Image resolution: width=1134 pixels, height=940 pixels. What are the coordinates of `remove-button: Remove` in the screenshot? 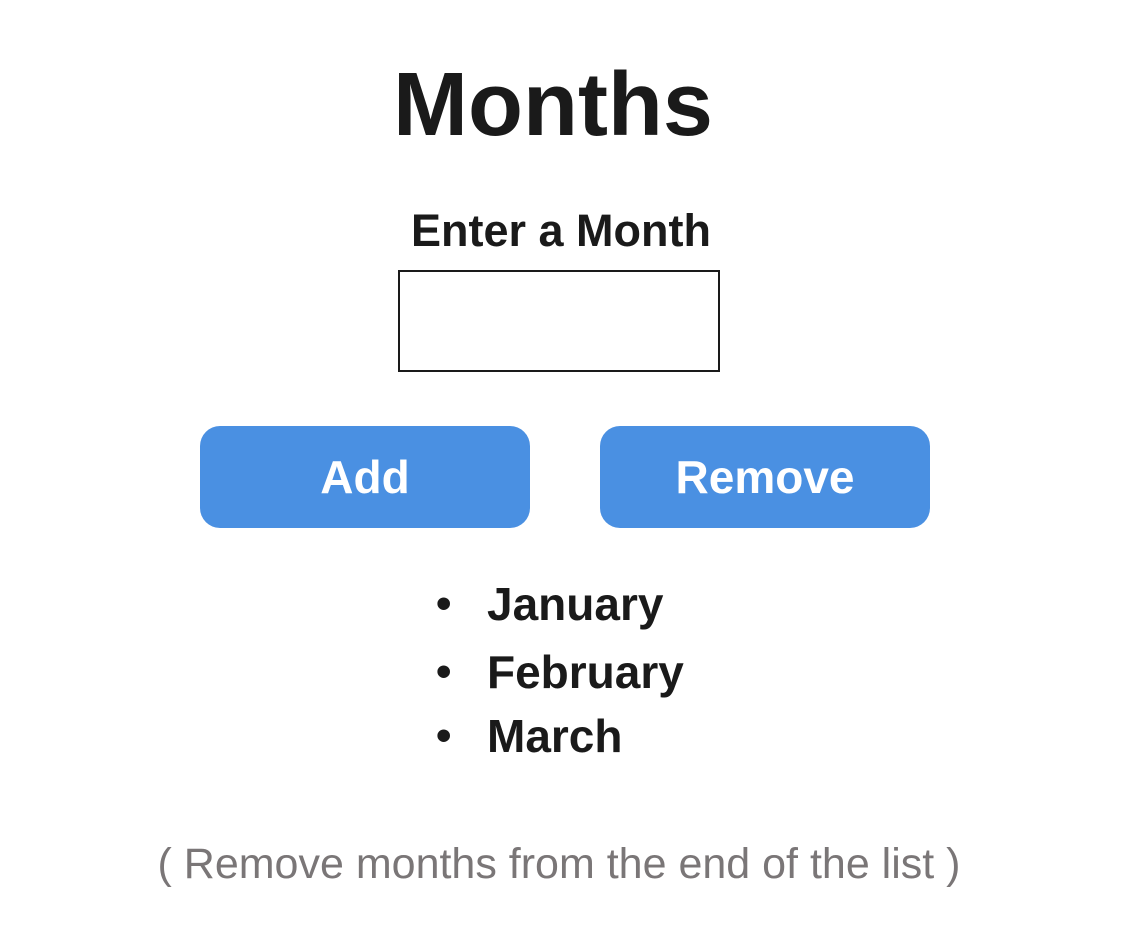 It's located at (765, 477).